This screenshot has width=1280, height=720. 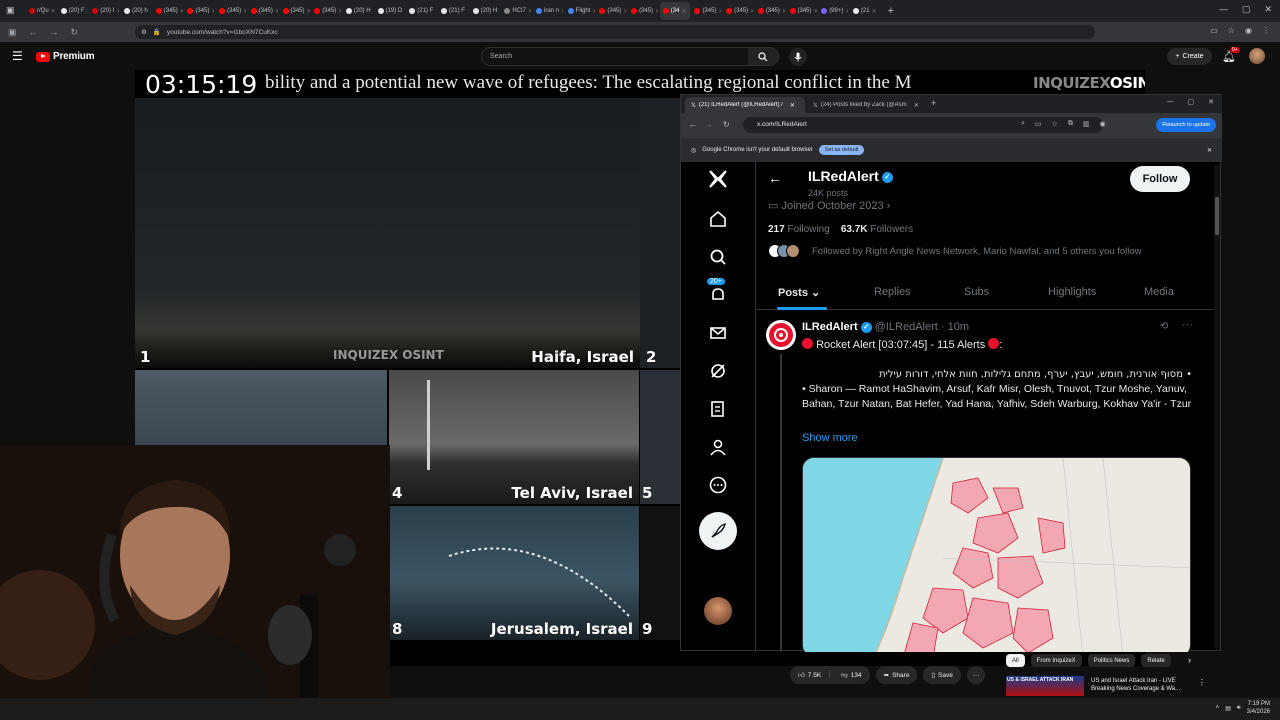 I want to click on nav-notifications: 20+, so click(x=718, y=293).